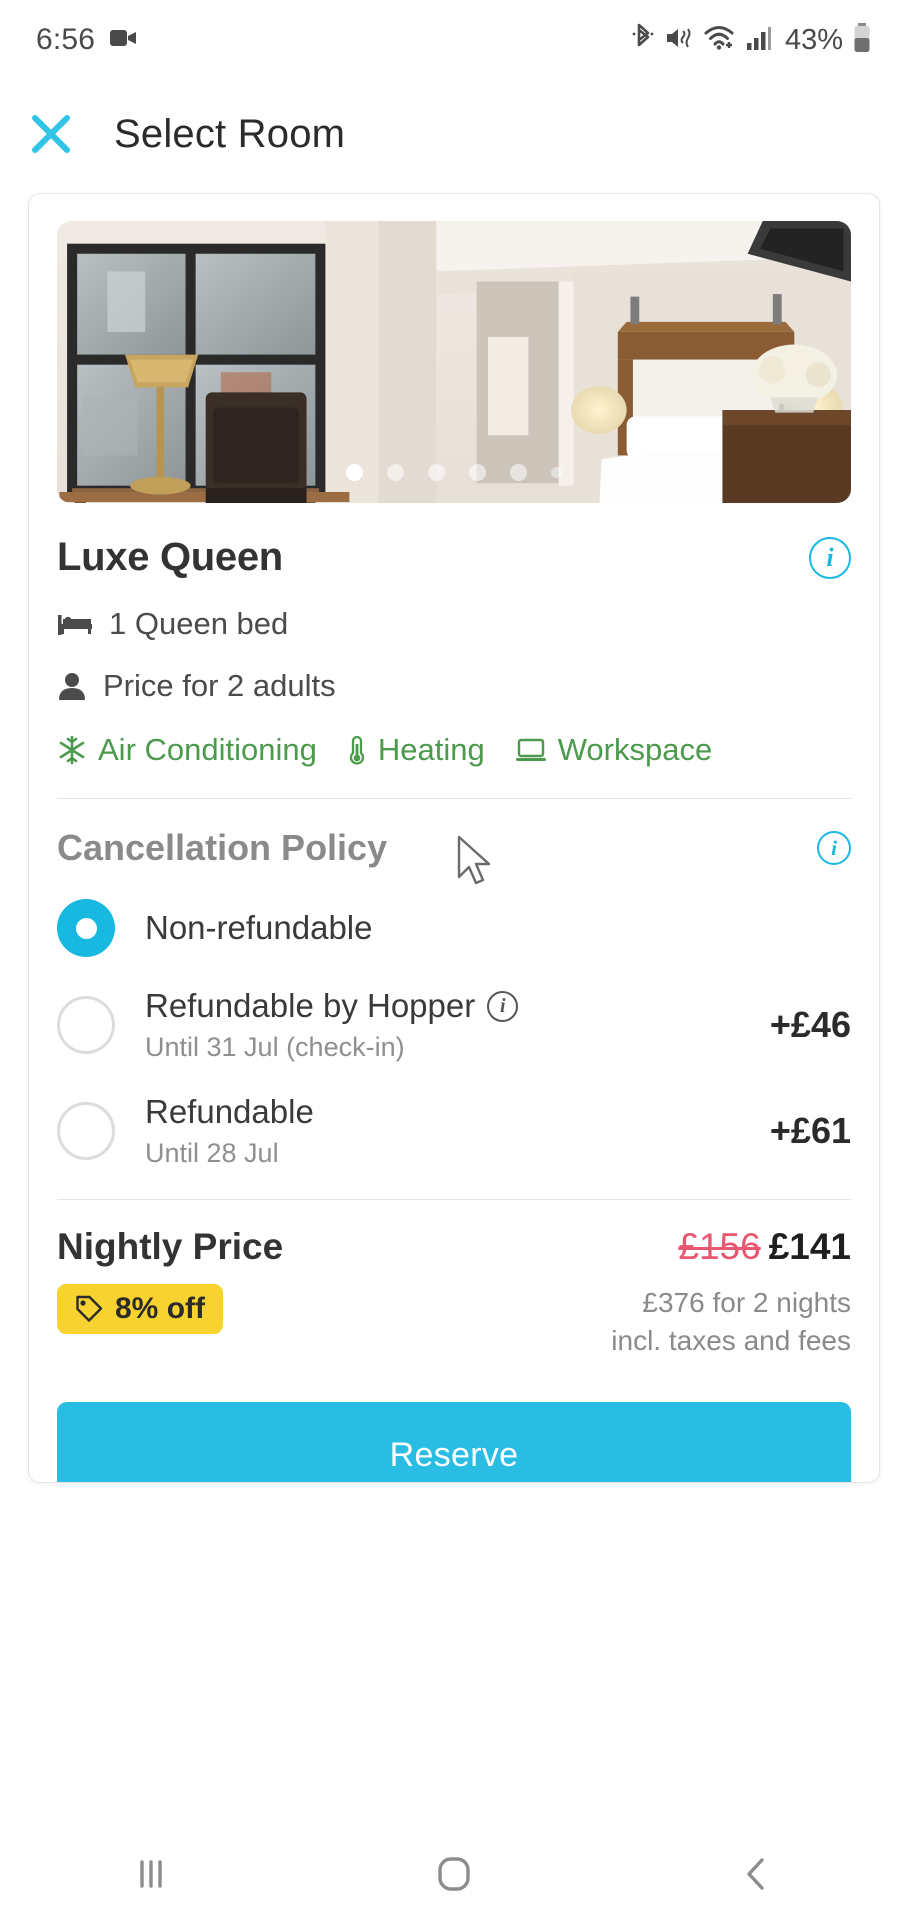 The height and width of the screenshot is (1920, 908). Describe the element at coordinates (810, 1130) in the screenshot. I see `option-price: +£61` at that location.